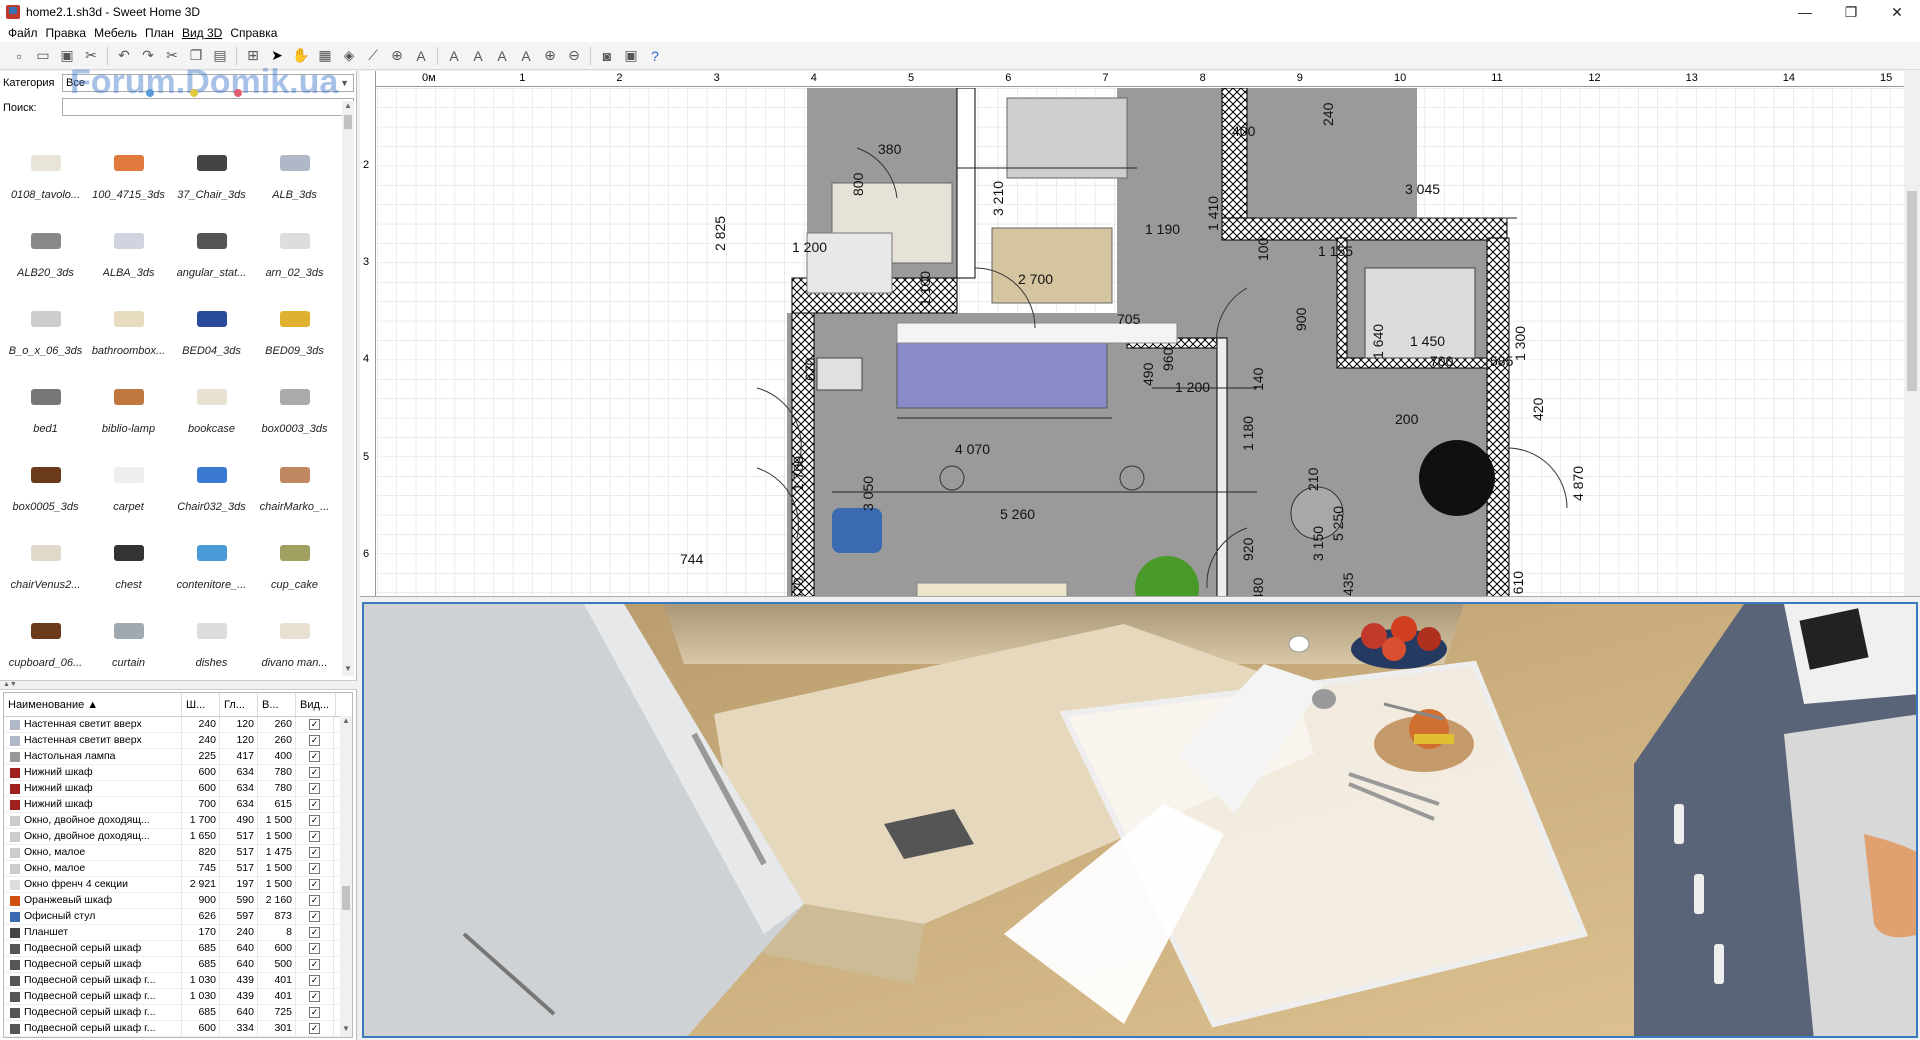 This screenshot has width=1920, height=1040. What do you see at coordinates (1427, 341) in the screenshot?
I see `dimension-label: 1 450` at bounding box center [1427, 341].